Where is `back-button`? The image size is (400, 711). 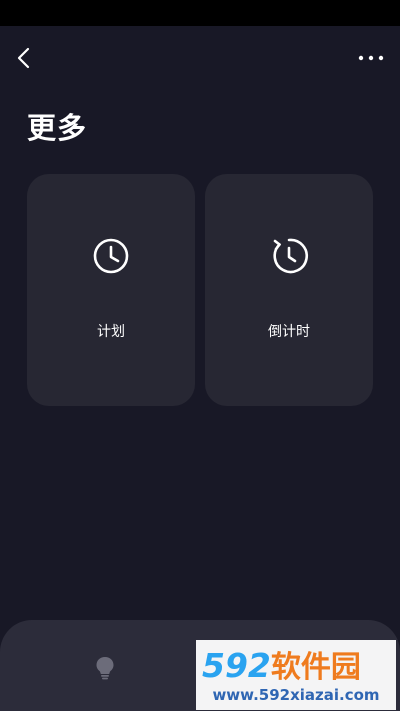 back-button is located at coordinates (24, 58).